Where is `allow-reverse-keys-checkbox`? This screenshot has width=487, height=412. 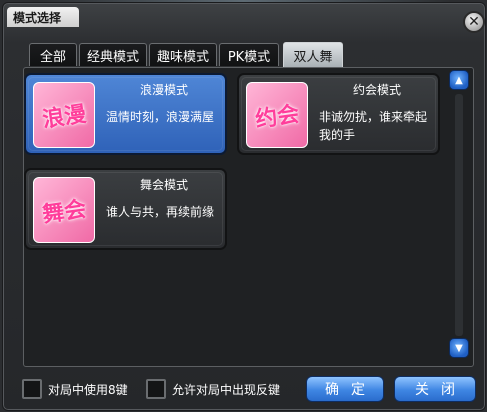
allow-reverse-keys-checkbox is located at coordinates (156, 389).